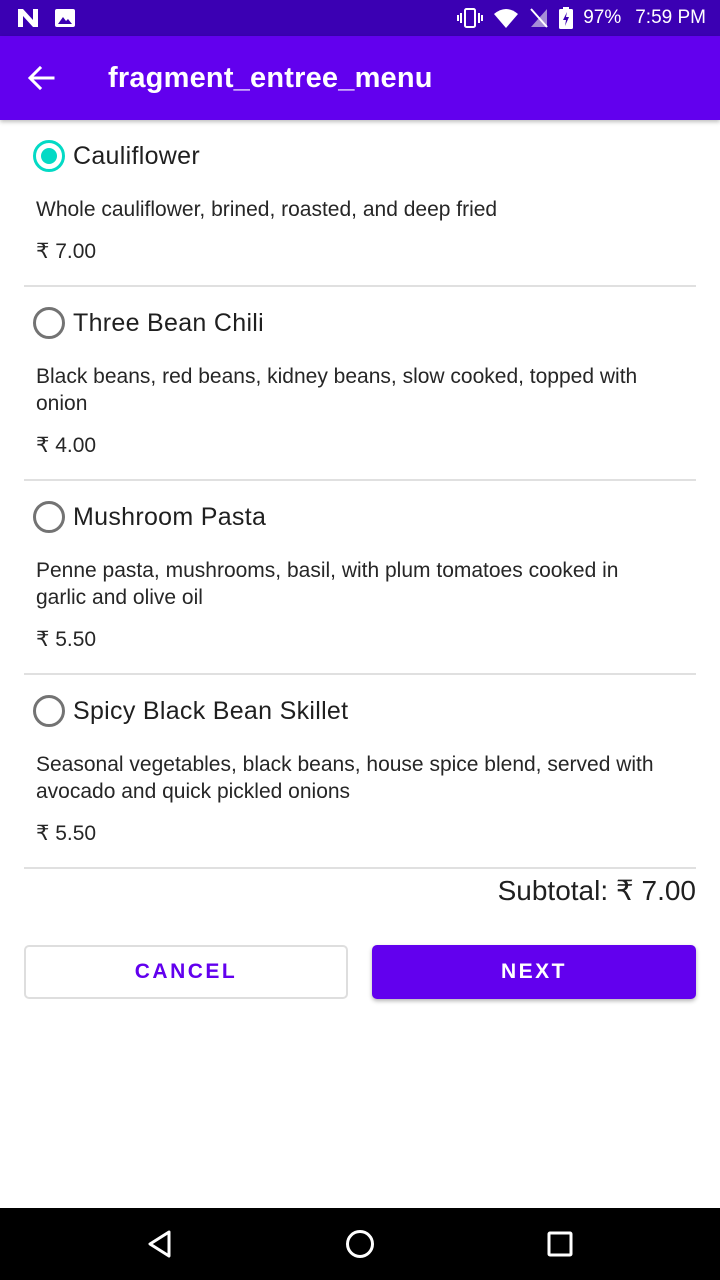  I want to click on status-bar: 97% 7:59 PM, so click(360, 18).